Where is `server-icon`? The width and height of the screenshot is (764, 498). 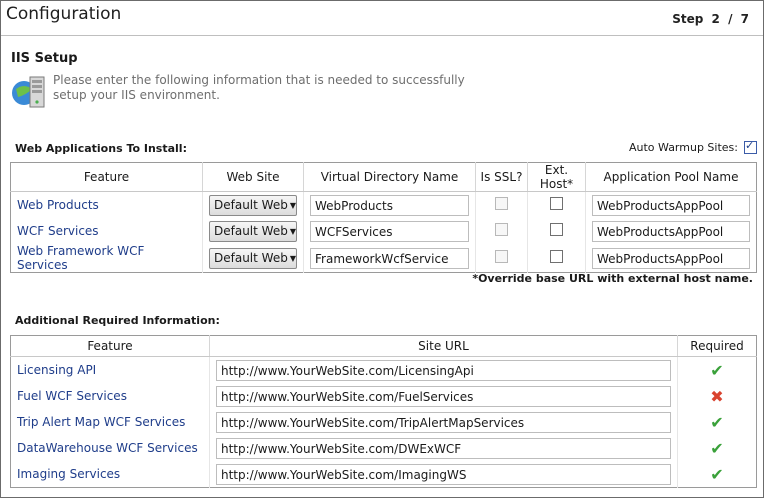
server-icon is located at coordinates (28, 92).